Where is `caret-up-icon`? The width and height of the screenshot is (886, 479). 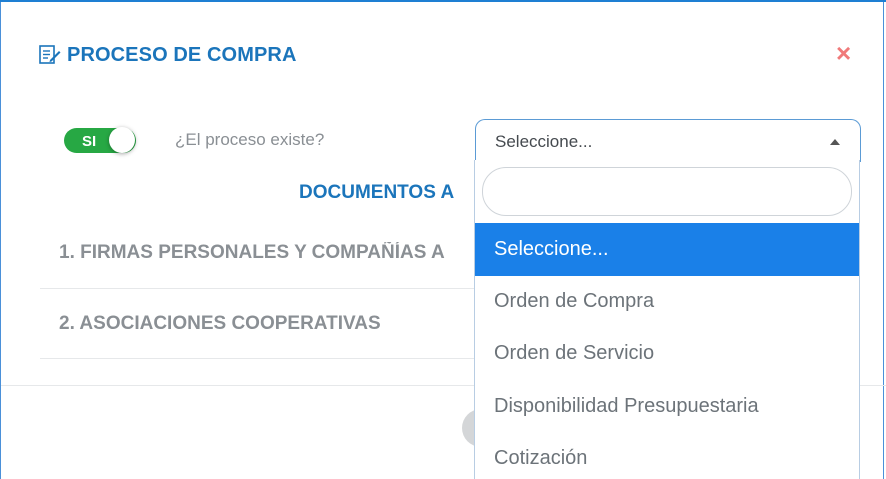 caret-up-icon is located at coordinates (835, 142).